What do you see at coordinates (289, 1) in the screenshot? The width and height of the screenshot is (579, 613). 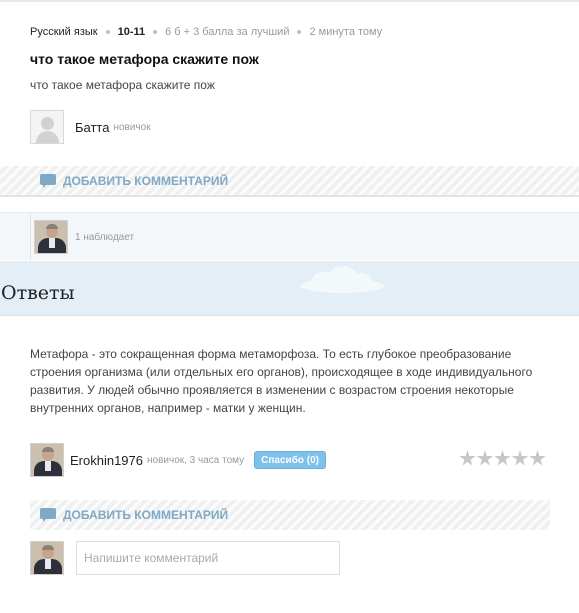 I see `top-divider` at bounding box center [289, 1].